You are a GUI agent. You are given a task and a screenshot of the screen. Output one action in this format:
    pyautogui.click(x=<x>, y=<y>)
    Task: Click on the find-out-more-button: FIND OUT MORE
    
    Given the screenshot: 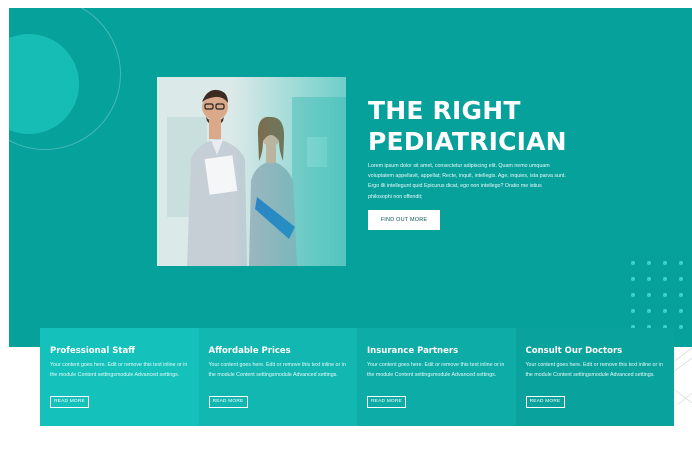 What is the action you would take?
    pyautogui.click(x=404, y=220)
    